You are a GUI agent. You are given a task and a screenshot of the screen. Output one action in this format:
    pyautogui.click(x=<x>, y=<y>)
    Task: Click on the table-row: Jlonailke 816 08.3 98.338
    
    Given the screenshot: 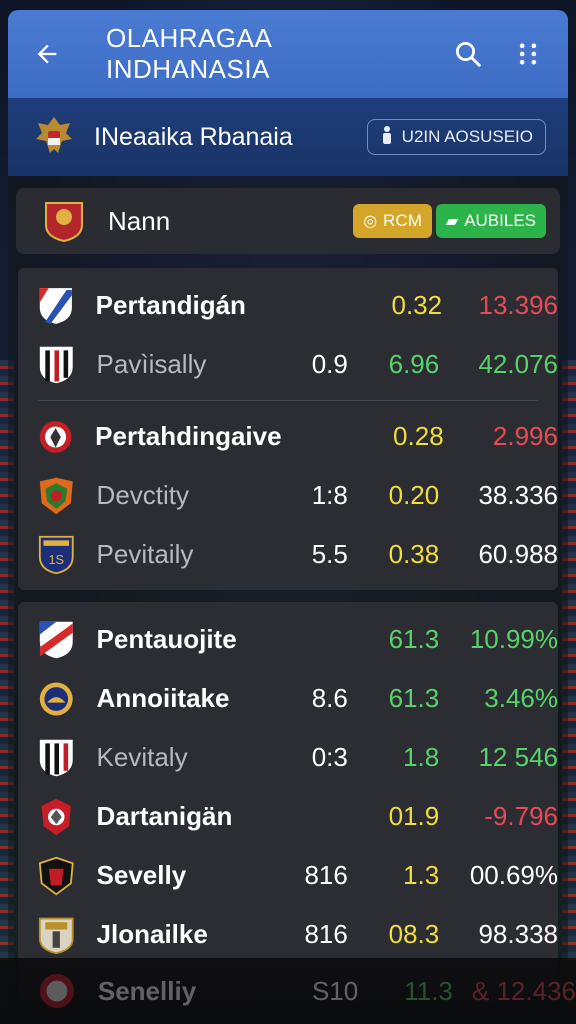 What is the action you would take?
    pyautogui.click(x=288, y=934)
    